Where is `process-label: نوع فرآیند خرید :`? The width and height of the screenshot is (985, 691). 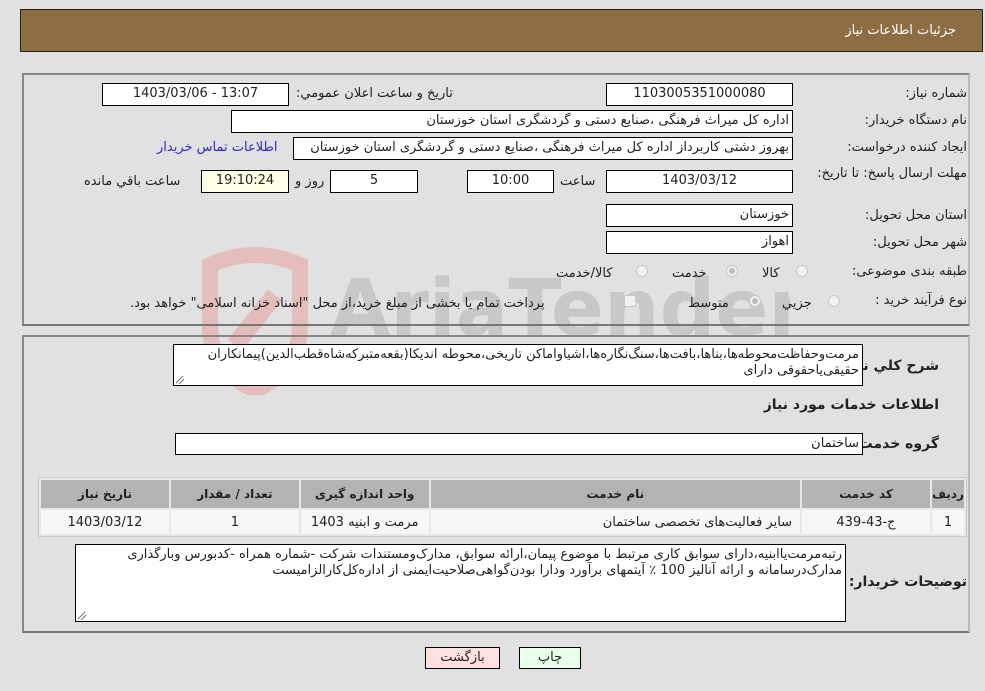
process-label: نوع فرآیند خرید : is located at coordinates (921, 300).